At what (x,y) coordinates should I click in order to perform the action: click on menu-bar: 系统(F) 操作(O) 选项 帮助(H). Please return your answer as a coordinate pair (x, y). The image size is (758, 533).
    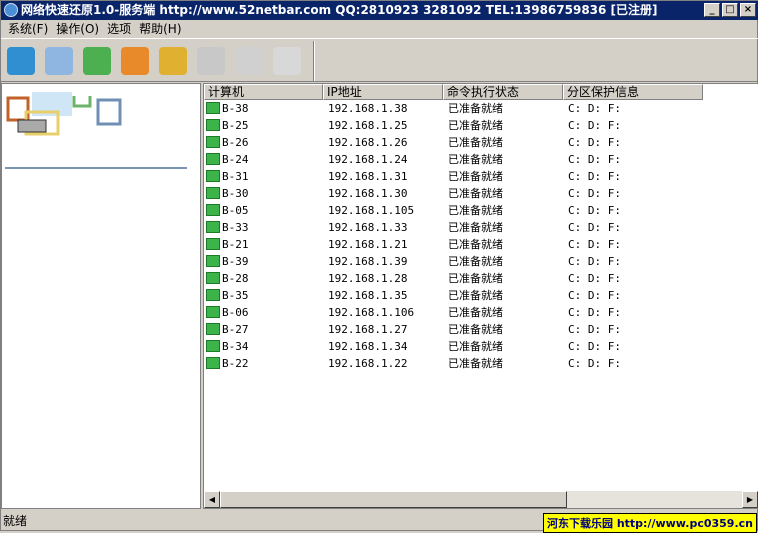
    Looking at the image, I should click on (93, 29).